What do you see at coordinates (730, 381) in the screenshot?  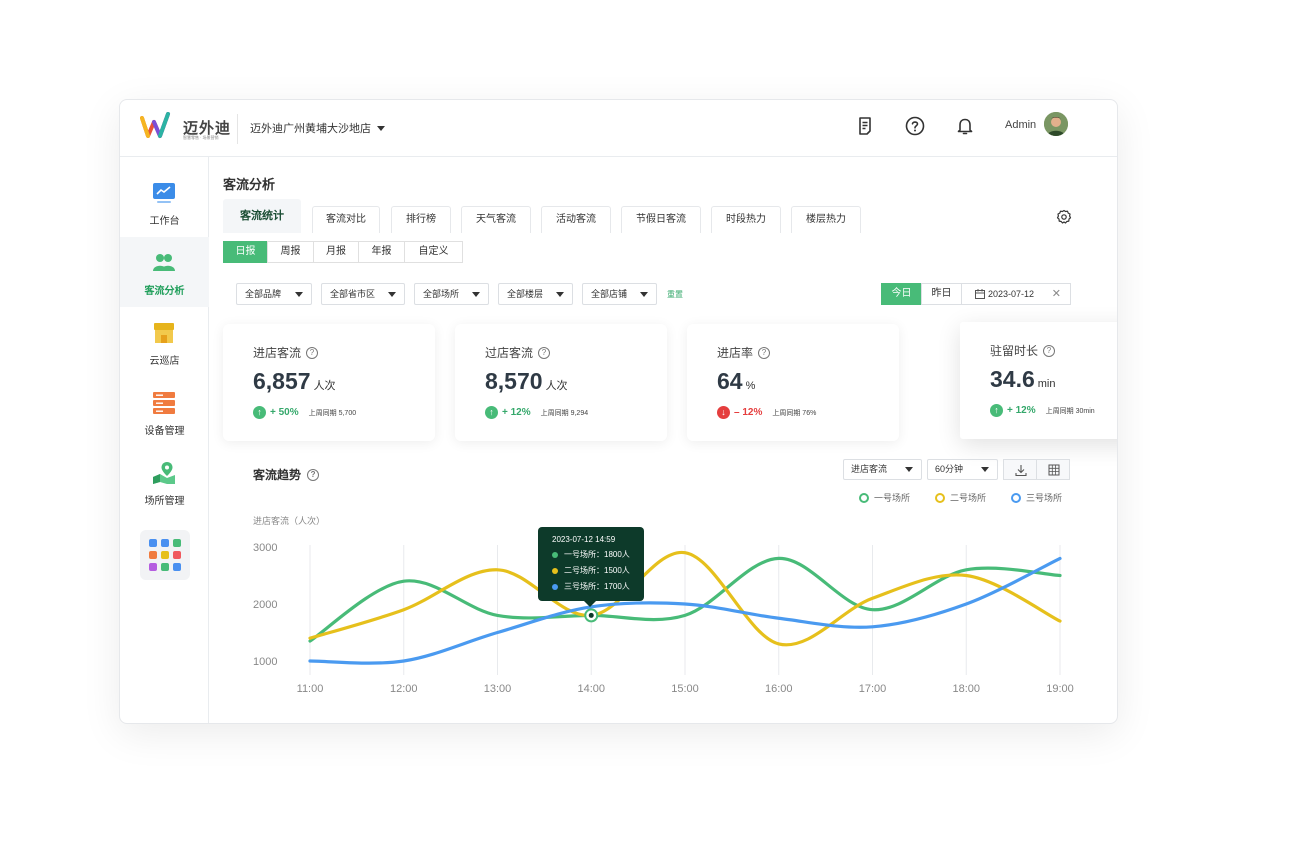 I see `kpi-value: 64` at bounding box center [730, 381].